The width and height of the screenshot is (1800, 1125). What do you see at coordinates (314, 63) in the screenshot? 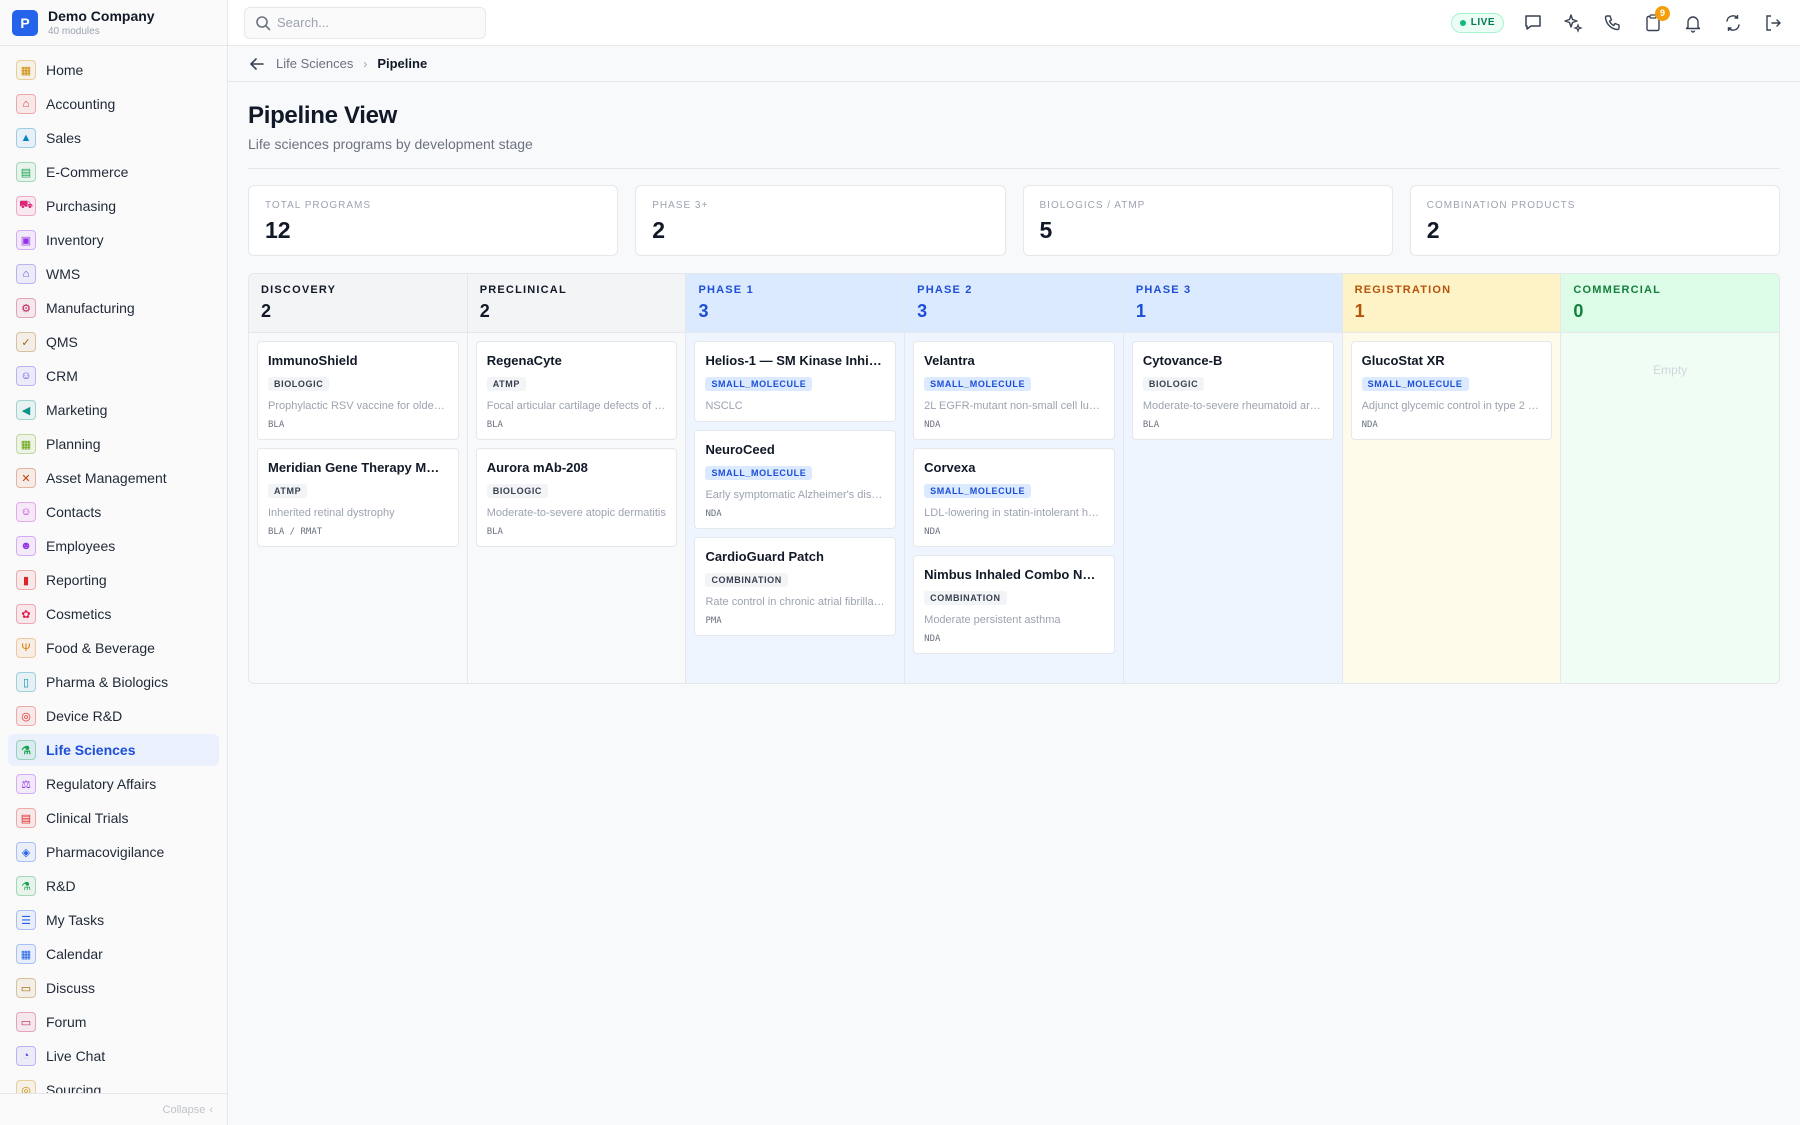
I see `breadcrumb-parent-link: Life Sciences` at bounding box center [314, 63].